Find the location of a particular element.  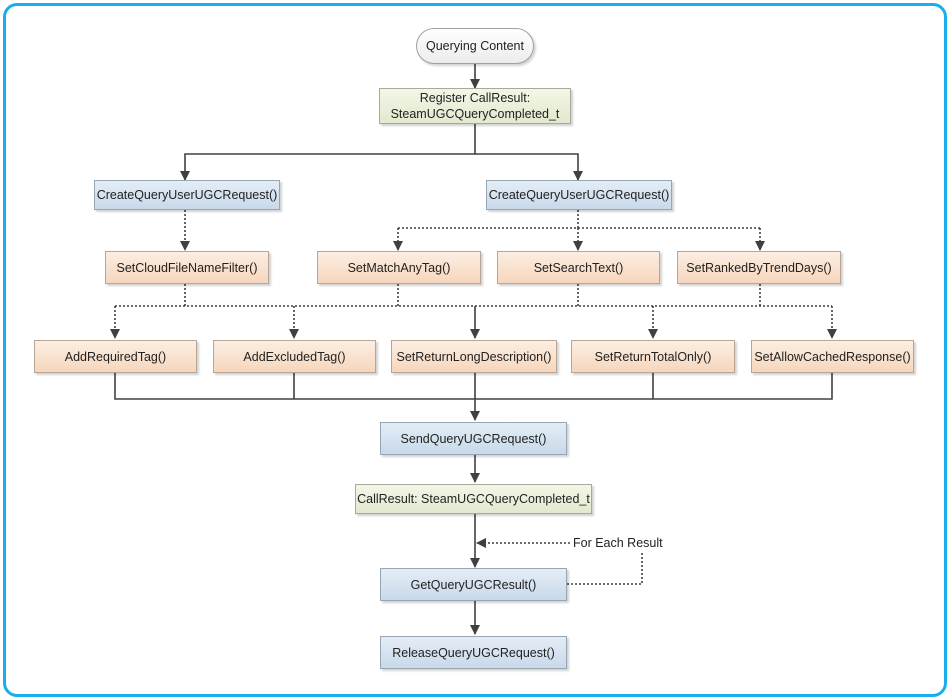

callresult-query-completed-node: CallResult: SteamUGCQueryCompleted_t is located at coordinates (473, 499).